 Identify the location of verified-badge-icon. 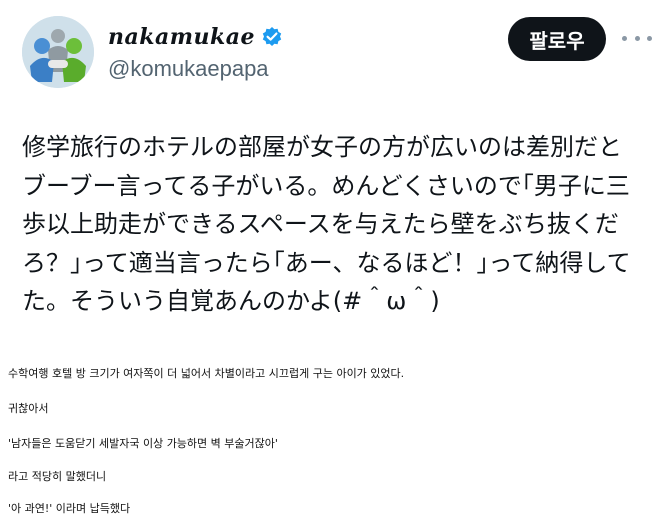
(272, 37).